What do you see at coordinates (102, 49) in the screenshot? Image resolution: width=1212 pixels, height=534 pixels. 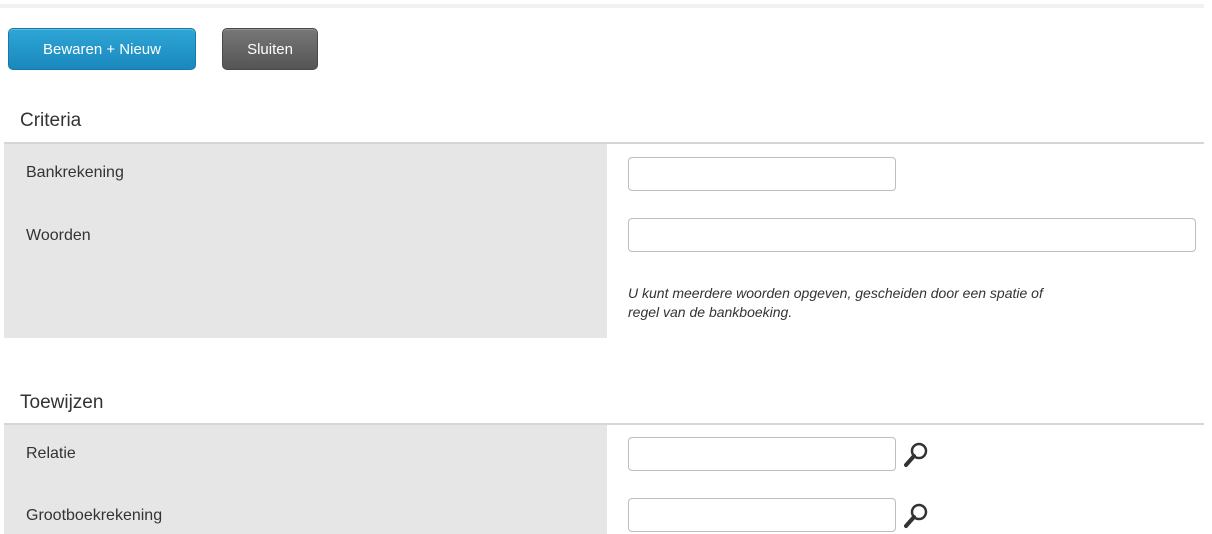 I see `save-new-button: Bewaren + Nieuw` at bounding box center [102, 49].